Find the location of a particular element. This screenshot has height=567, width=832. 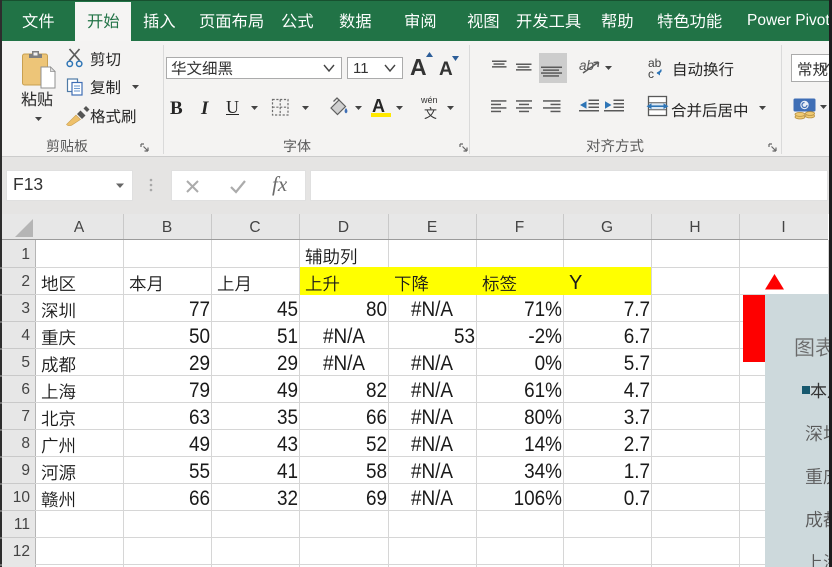

svg-text: c is located at coordinates (651, 73).